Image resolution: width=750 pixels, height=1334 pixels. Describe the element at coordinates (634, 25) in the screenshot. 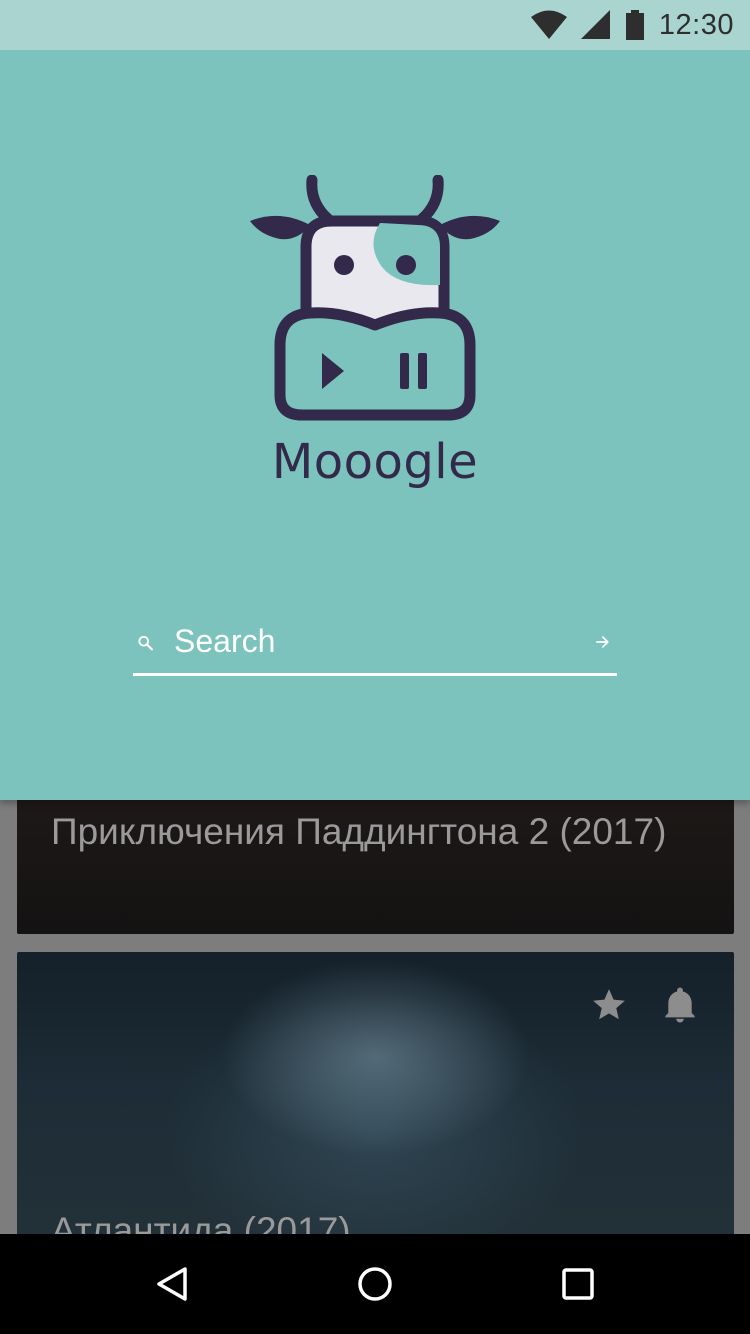

I see `battery-icon` at that location.